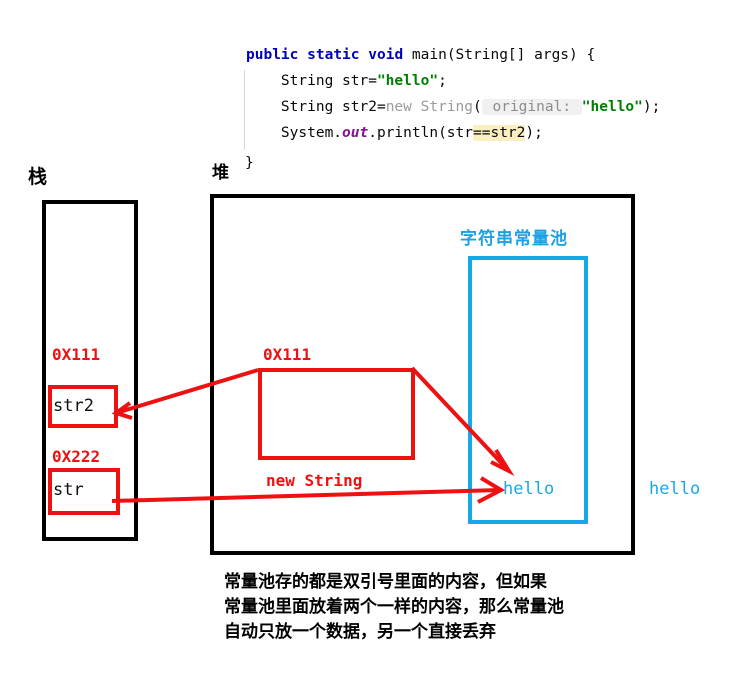 This screenshot has height=679, width=752. I want to click on code-line-4: System.out.println(str==str2);, so click(453, 133).